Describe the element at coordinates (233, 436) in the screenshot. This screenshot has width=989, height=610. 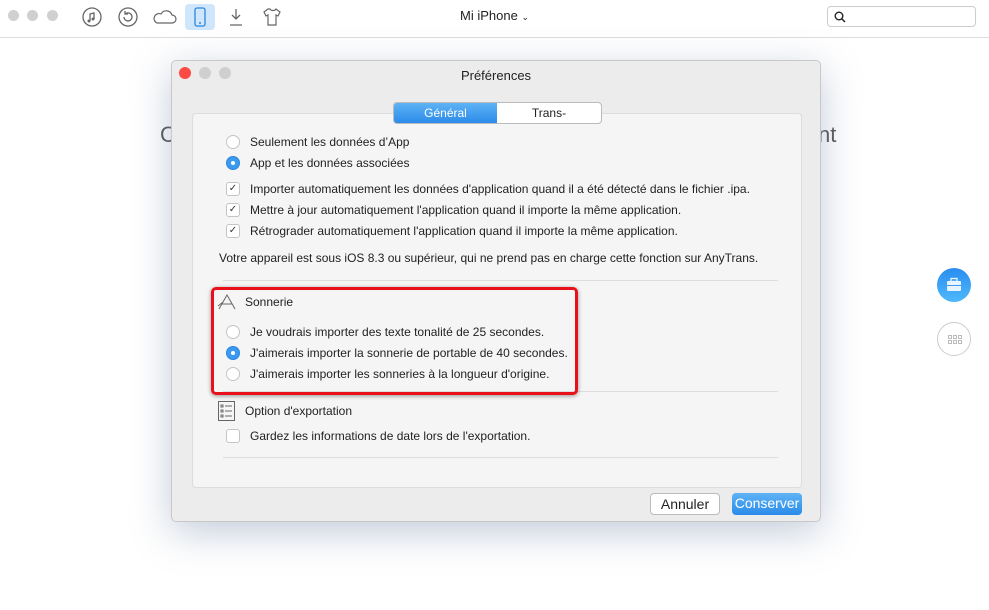
I see `checkbox` at that location.